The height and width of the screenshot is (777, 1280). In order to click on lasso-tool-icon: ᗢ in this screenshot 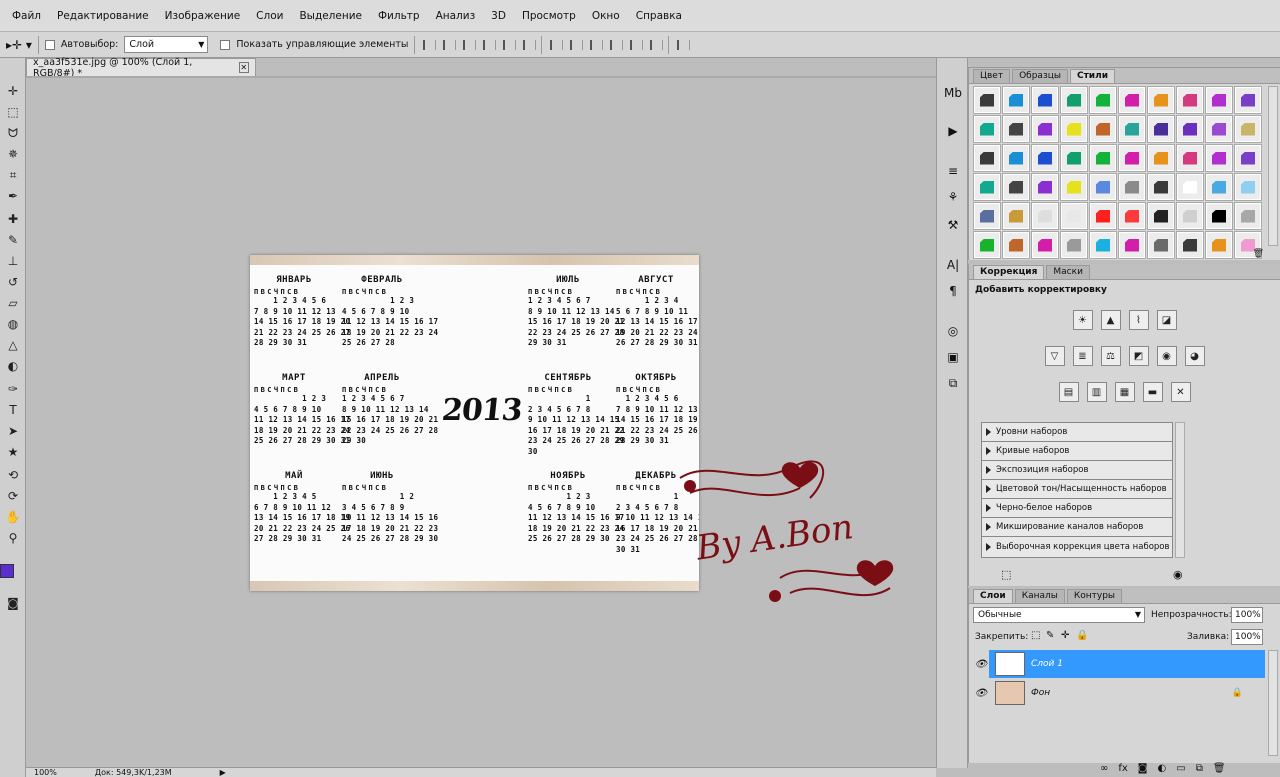, I will do `click(13, 133)`.